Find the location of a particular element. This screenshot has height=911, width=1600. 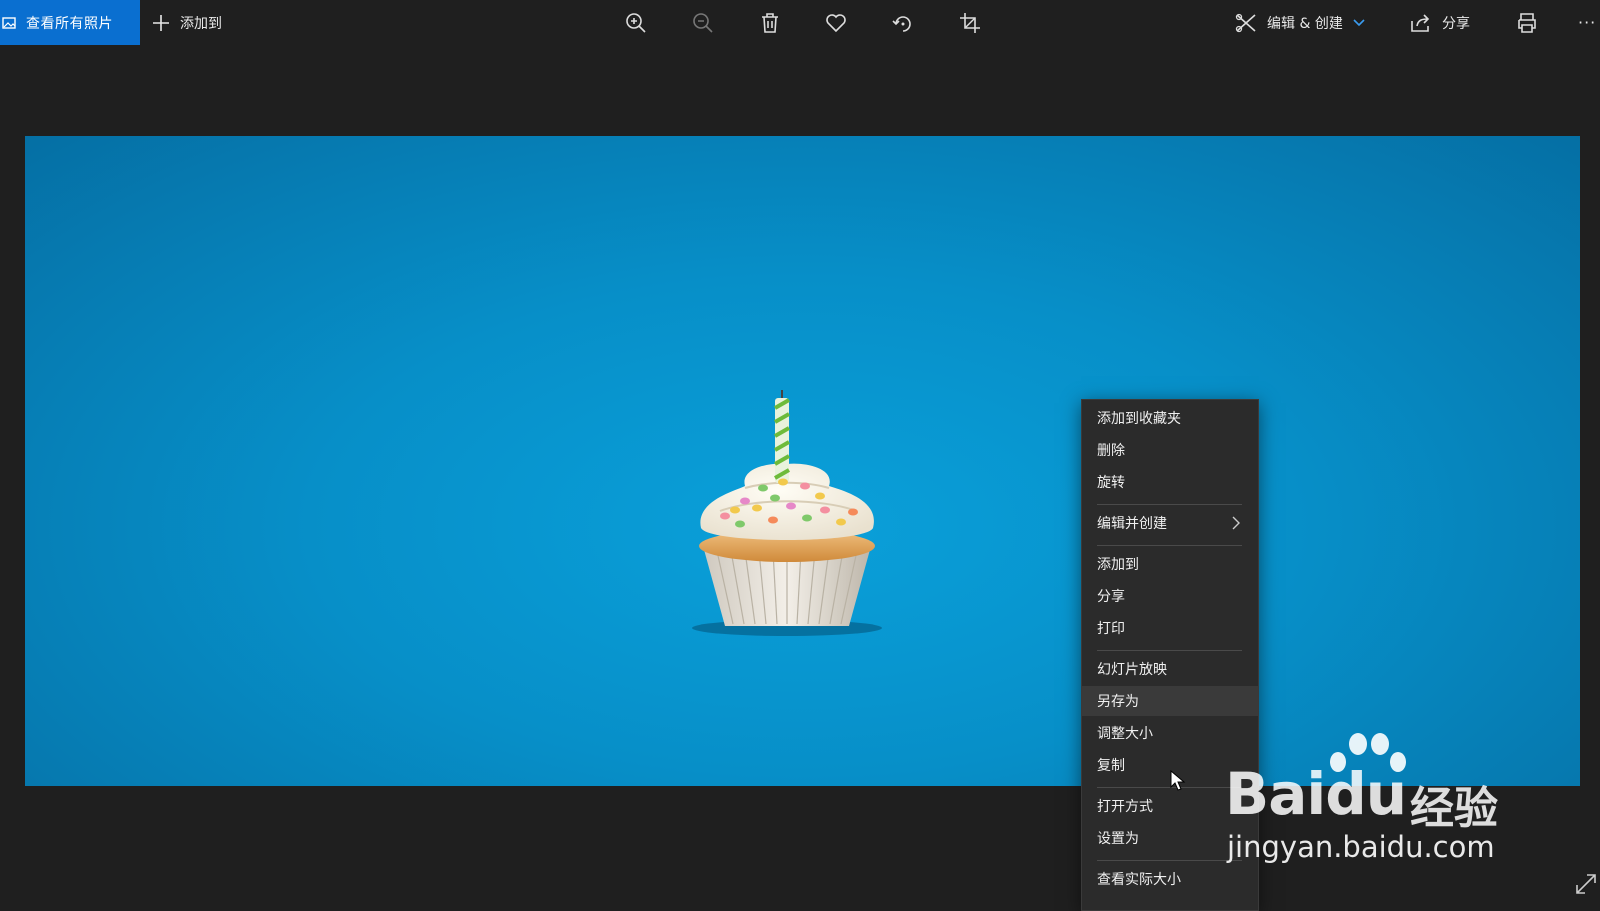

zoom-in-icon is located at coordinates (636, 23).